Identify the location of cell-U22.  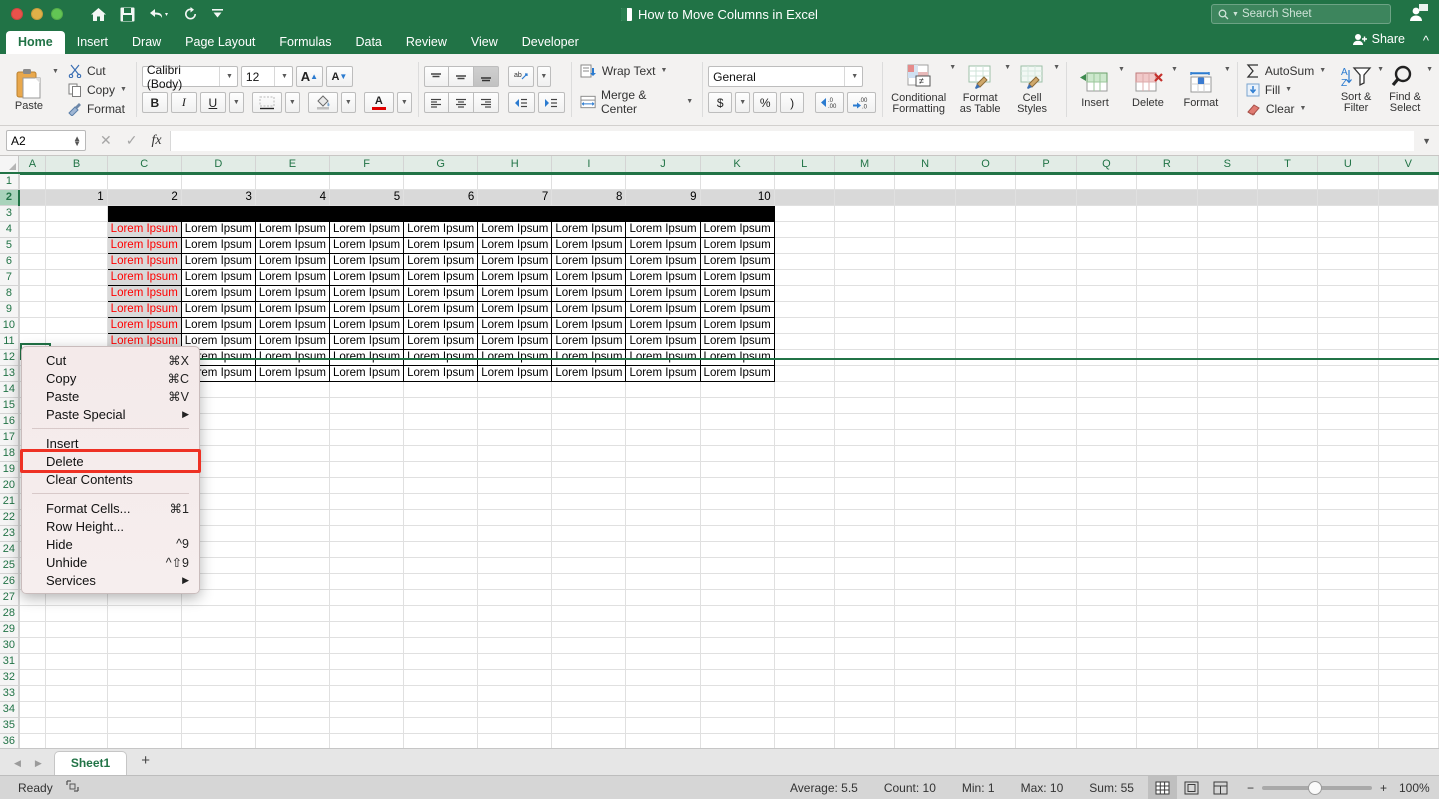
(1348, 517).